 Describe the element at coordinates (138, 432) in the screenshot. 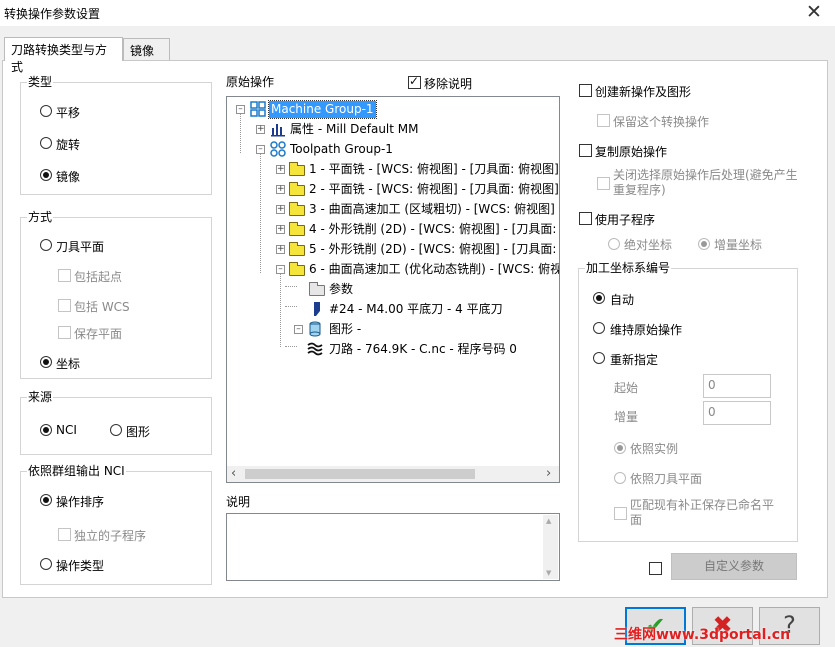

I see `source-geometry-label: 图形` at that location.